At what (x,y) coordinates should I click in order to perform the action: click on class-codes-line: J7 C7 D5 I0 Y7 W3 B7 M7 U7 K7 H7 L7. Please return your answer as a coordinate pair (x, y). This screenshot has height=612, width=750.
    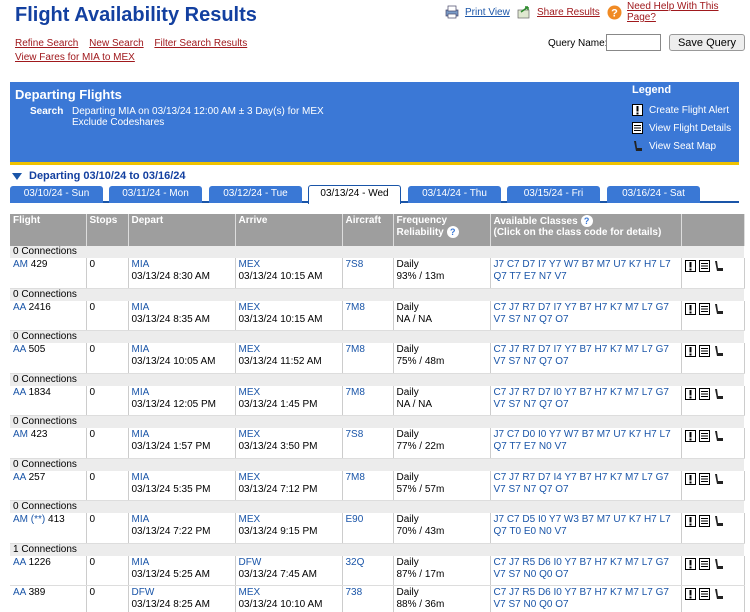
    Looking at the image, I should click on (586, 520).